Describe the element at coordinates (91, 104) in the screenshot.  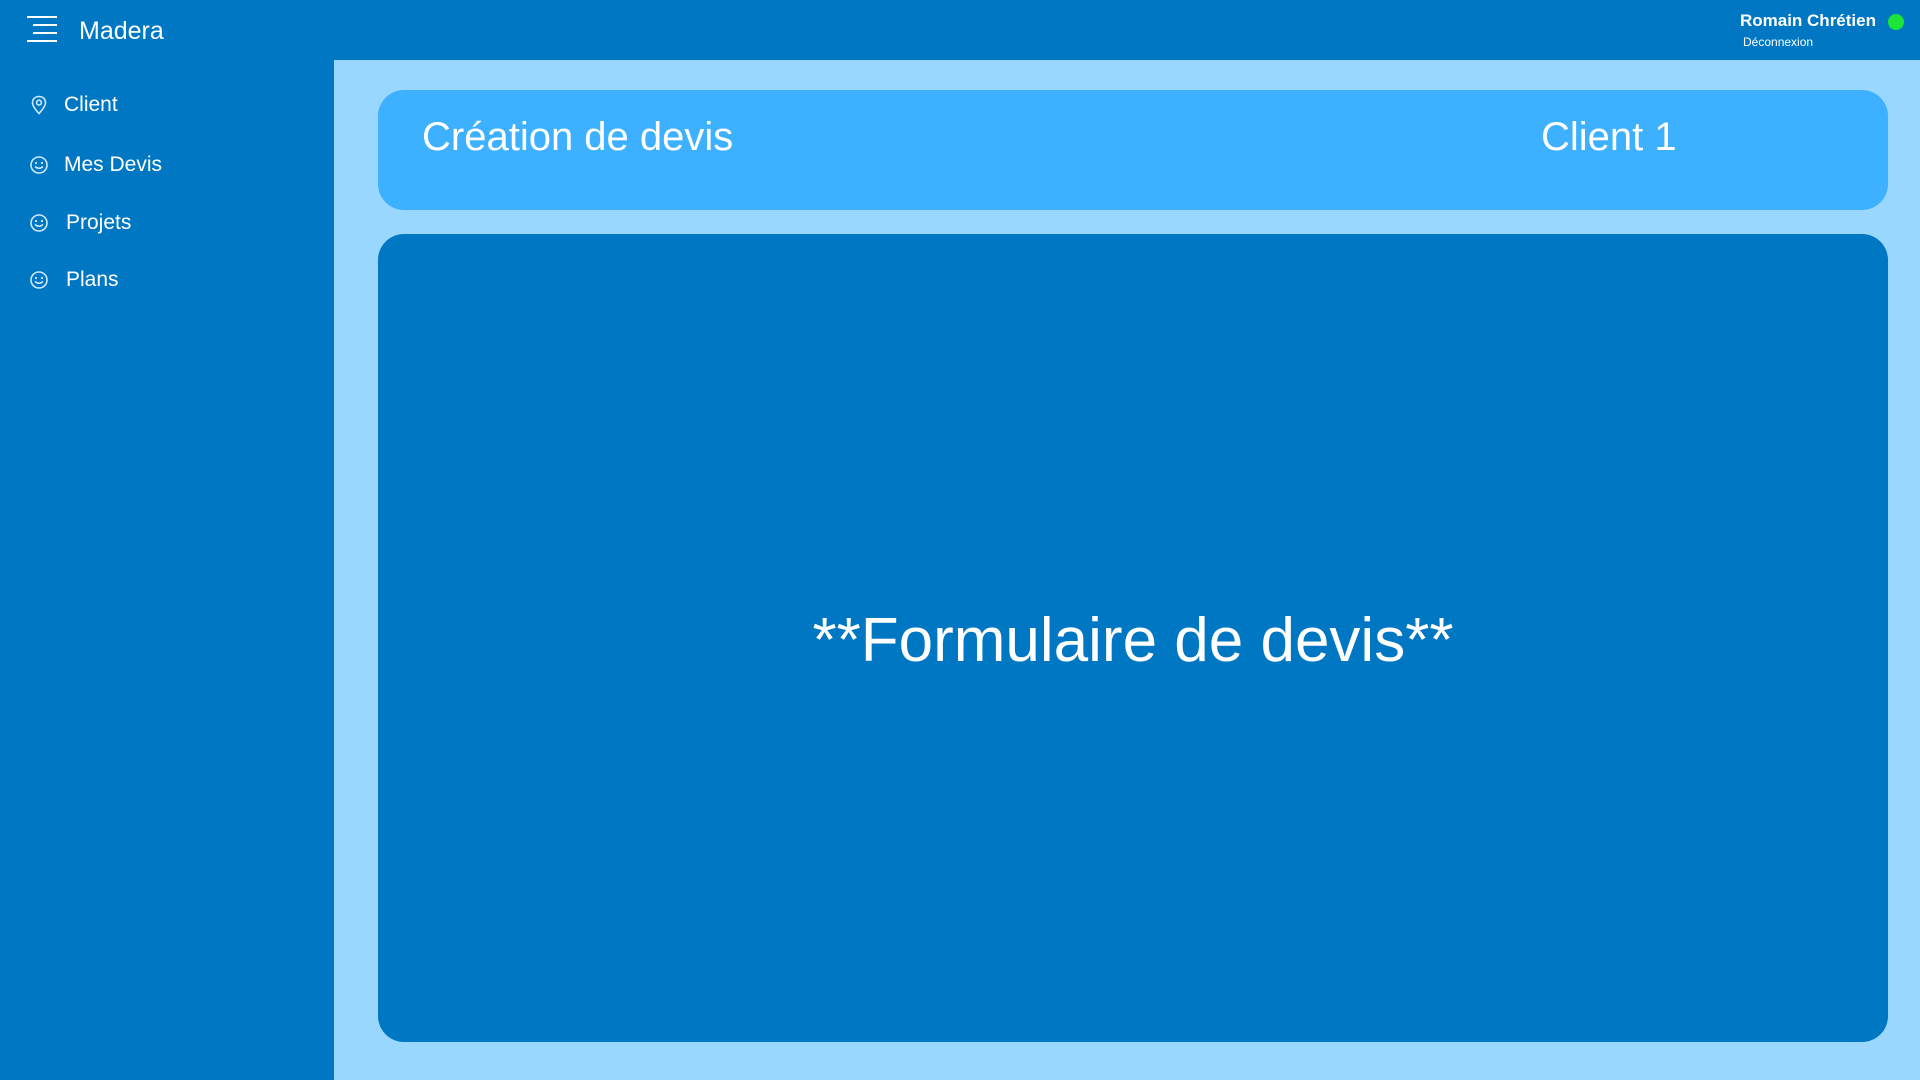
I see `sidebar-item-label: Client` at that location.